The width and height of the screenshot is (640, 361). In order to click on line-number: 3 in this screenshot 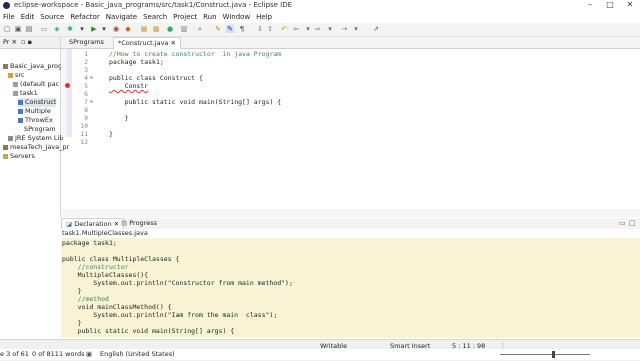, I will do `click(86, 70)`.